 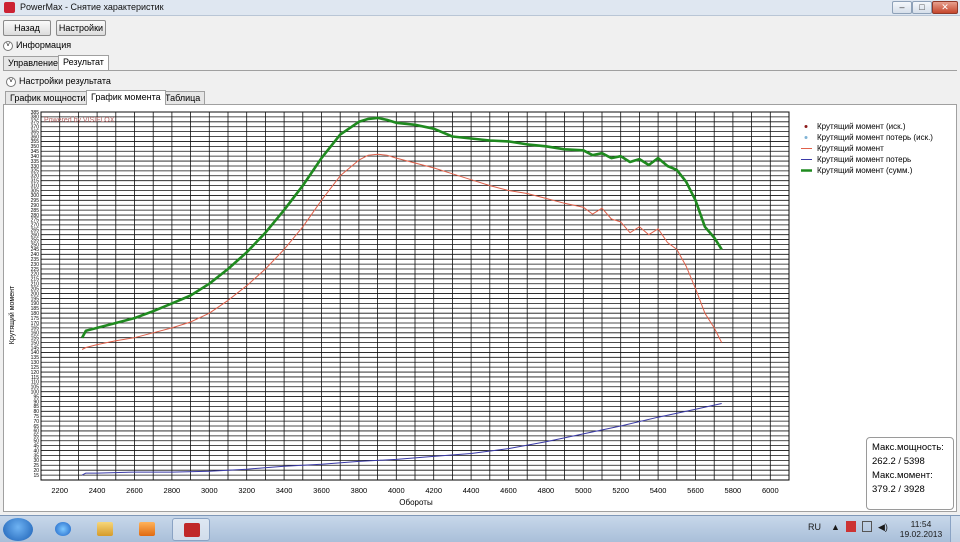 I want to click on y-tick-label: 385, so click(x=35, y=113).